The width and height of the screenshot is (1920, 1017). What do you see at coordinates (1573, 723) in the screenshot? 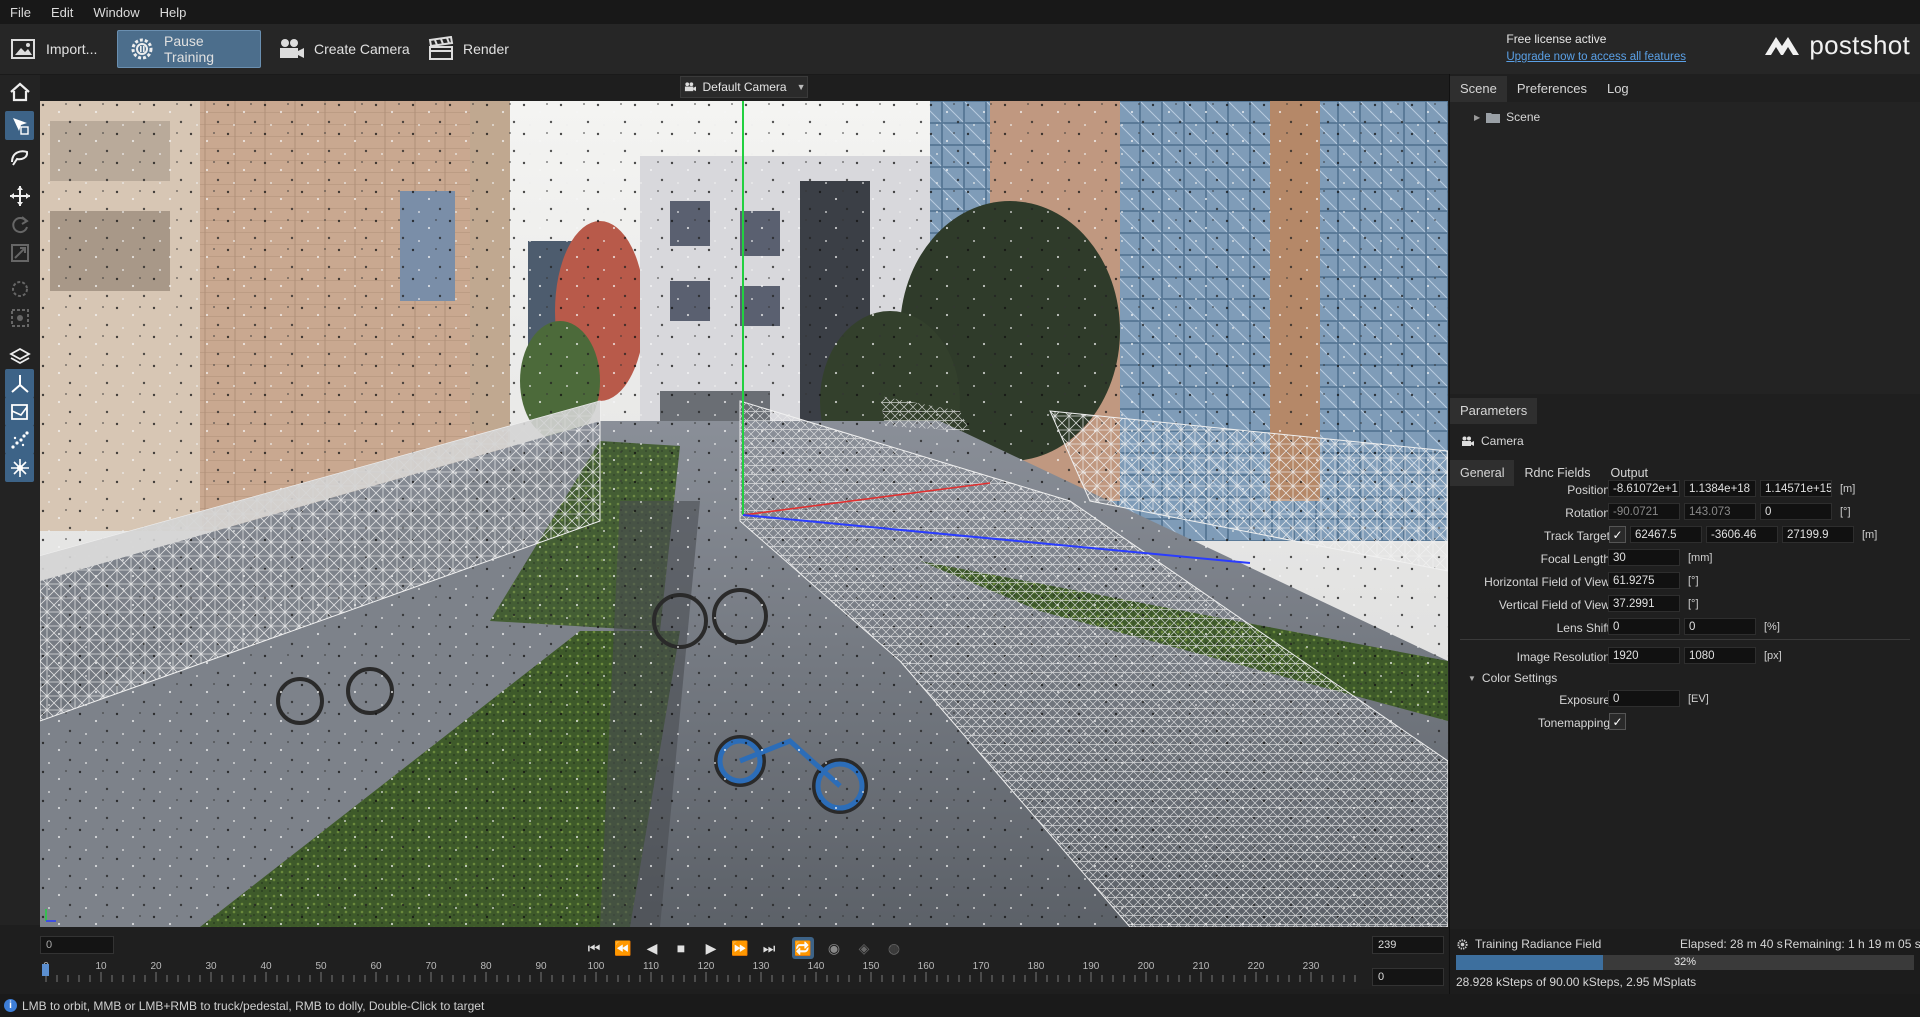
I see `tonemapping-label: Tonemapping` at bounding box center [1573, 723].